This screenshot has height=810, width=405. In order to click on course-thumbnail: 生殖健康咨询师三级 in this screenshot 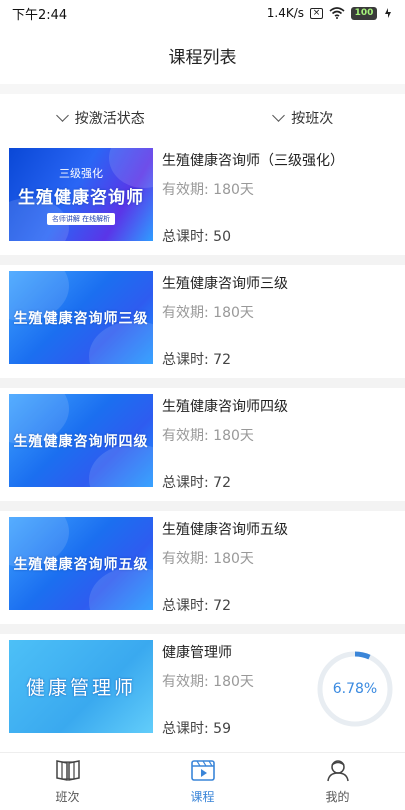, I will do `click(81, 317)`.